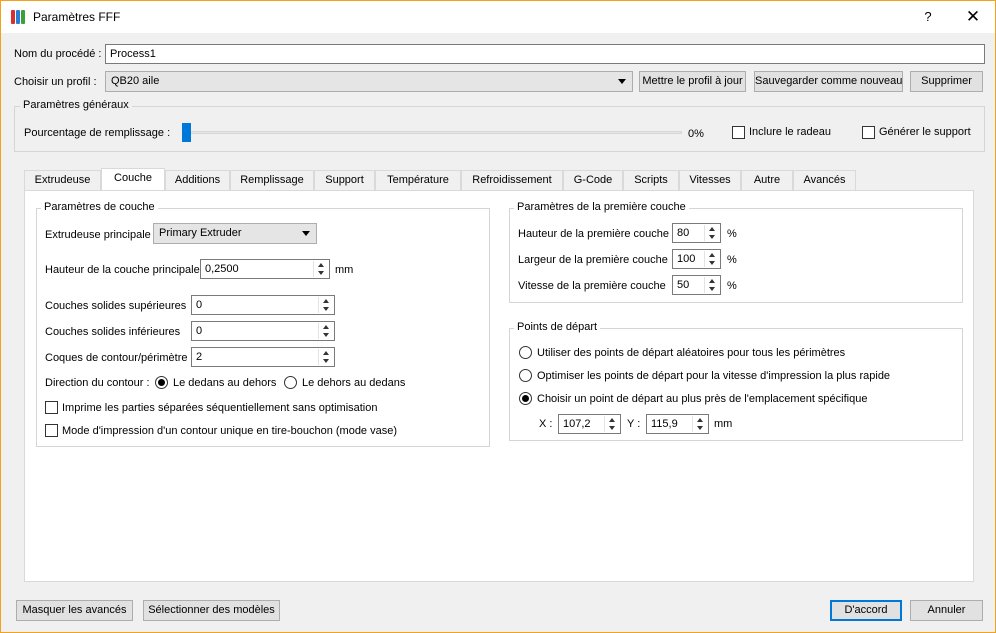  What do you see at coordinates (925, 132) in the screenshot?
I see `support-label: Générer le support` at bounding box center [925, 132].